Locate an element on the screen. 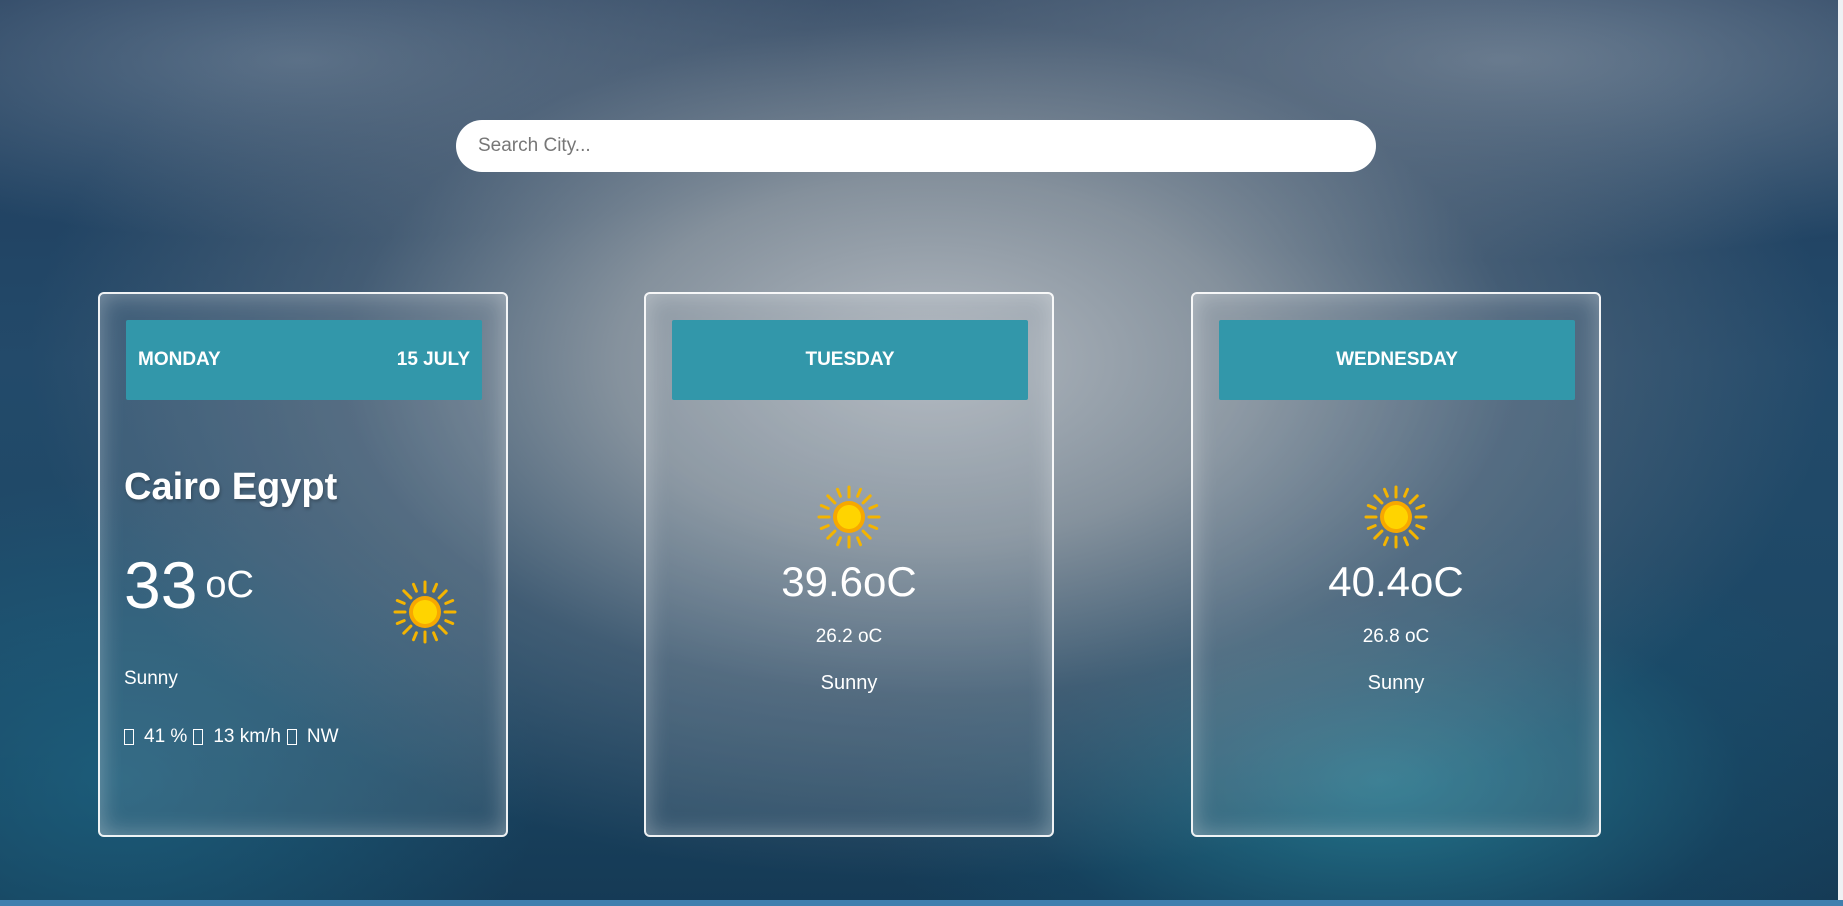 This screenshot has width=1843, height=906. search-input is located at coordinates (916, 146).